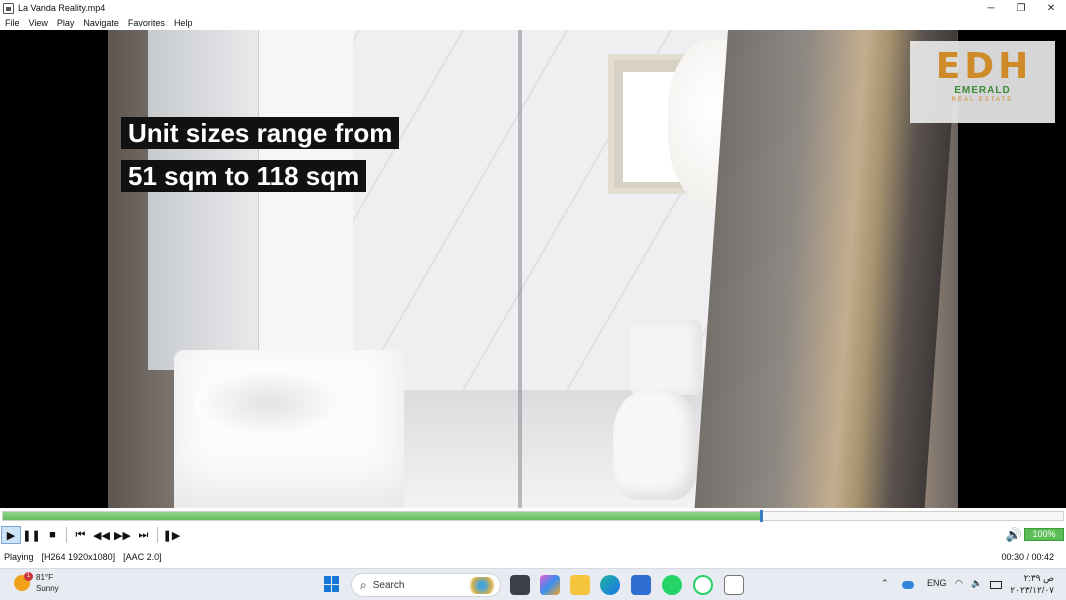  I want to click on system-clock: ﺹ ۲:۳٩ ۲٠۲۳/۱۲/۰۷, so click(1032, 584).